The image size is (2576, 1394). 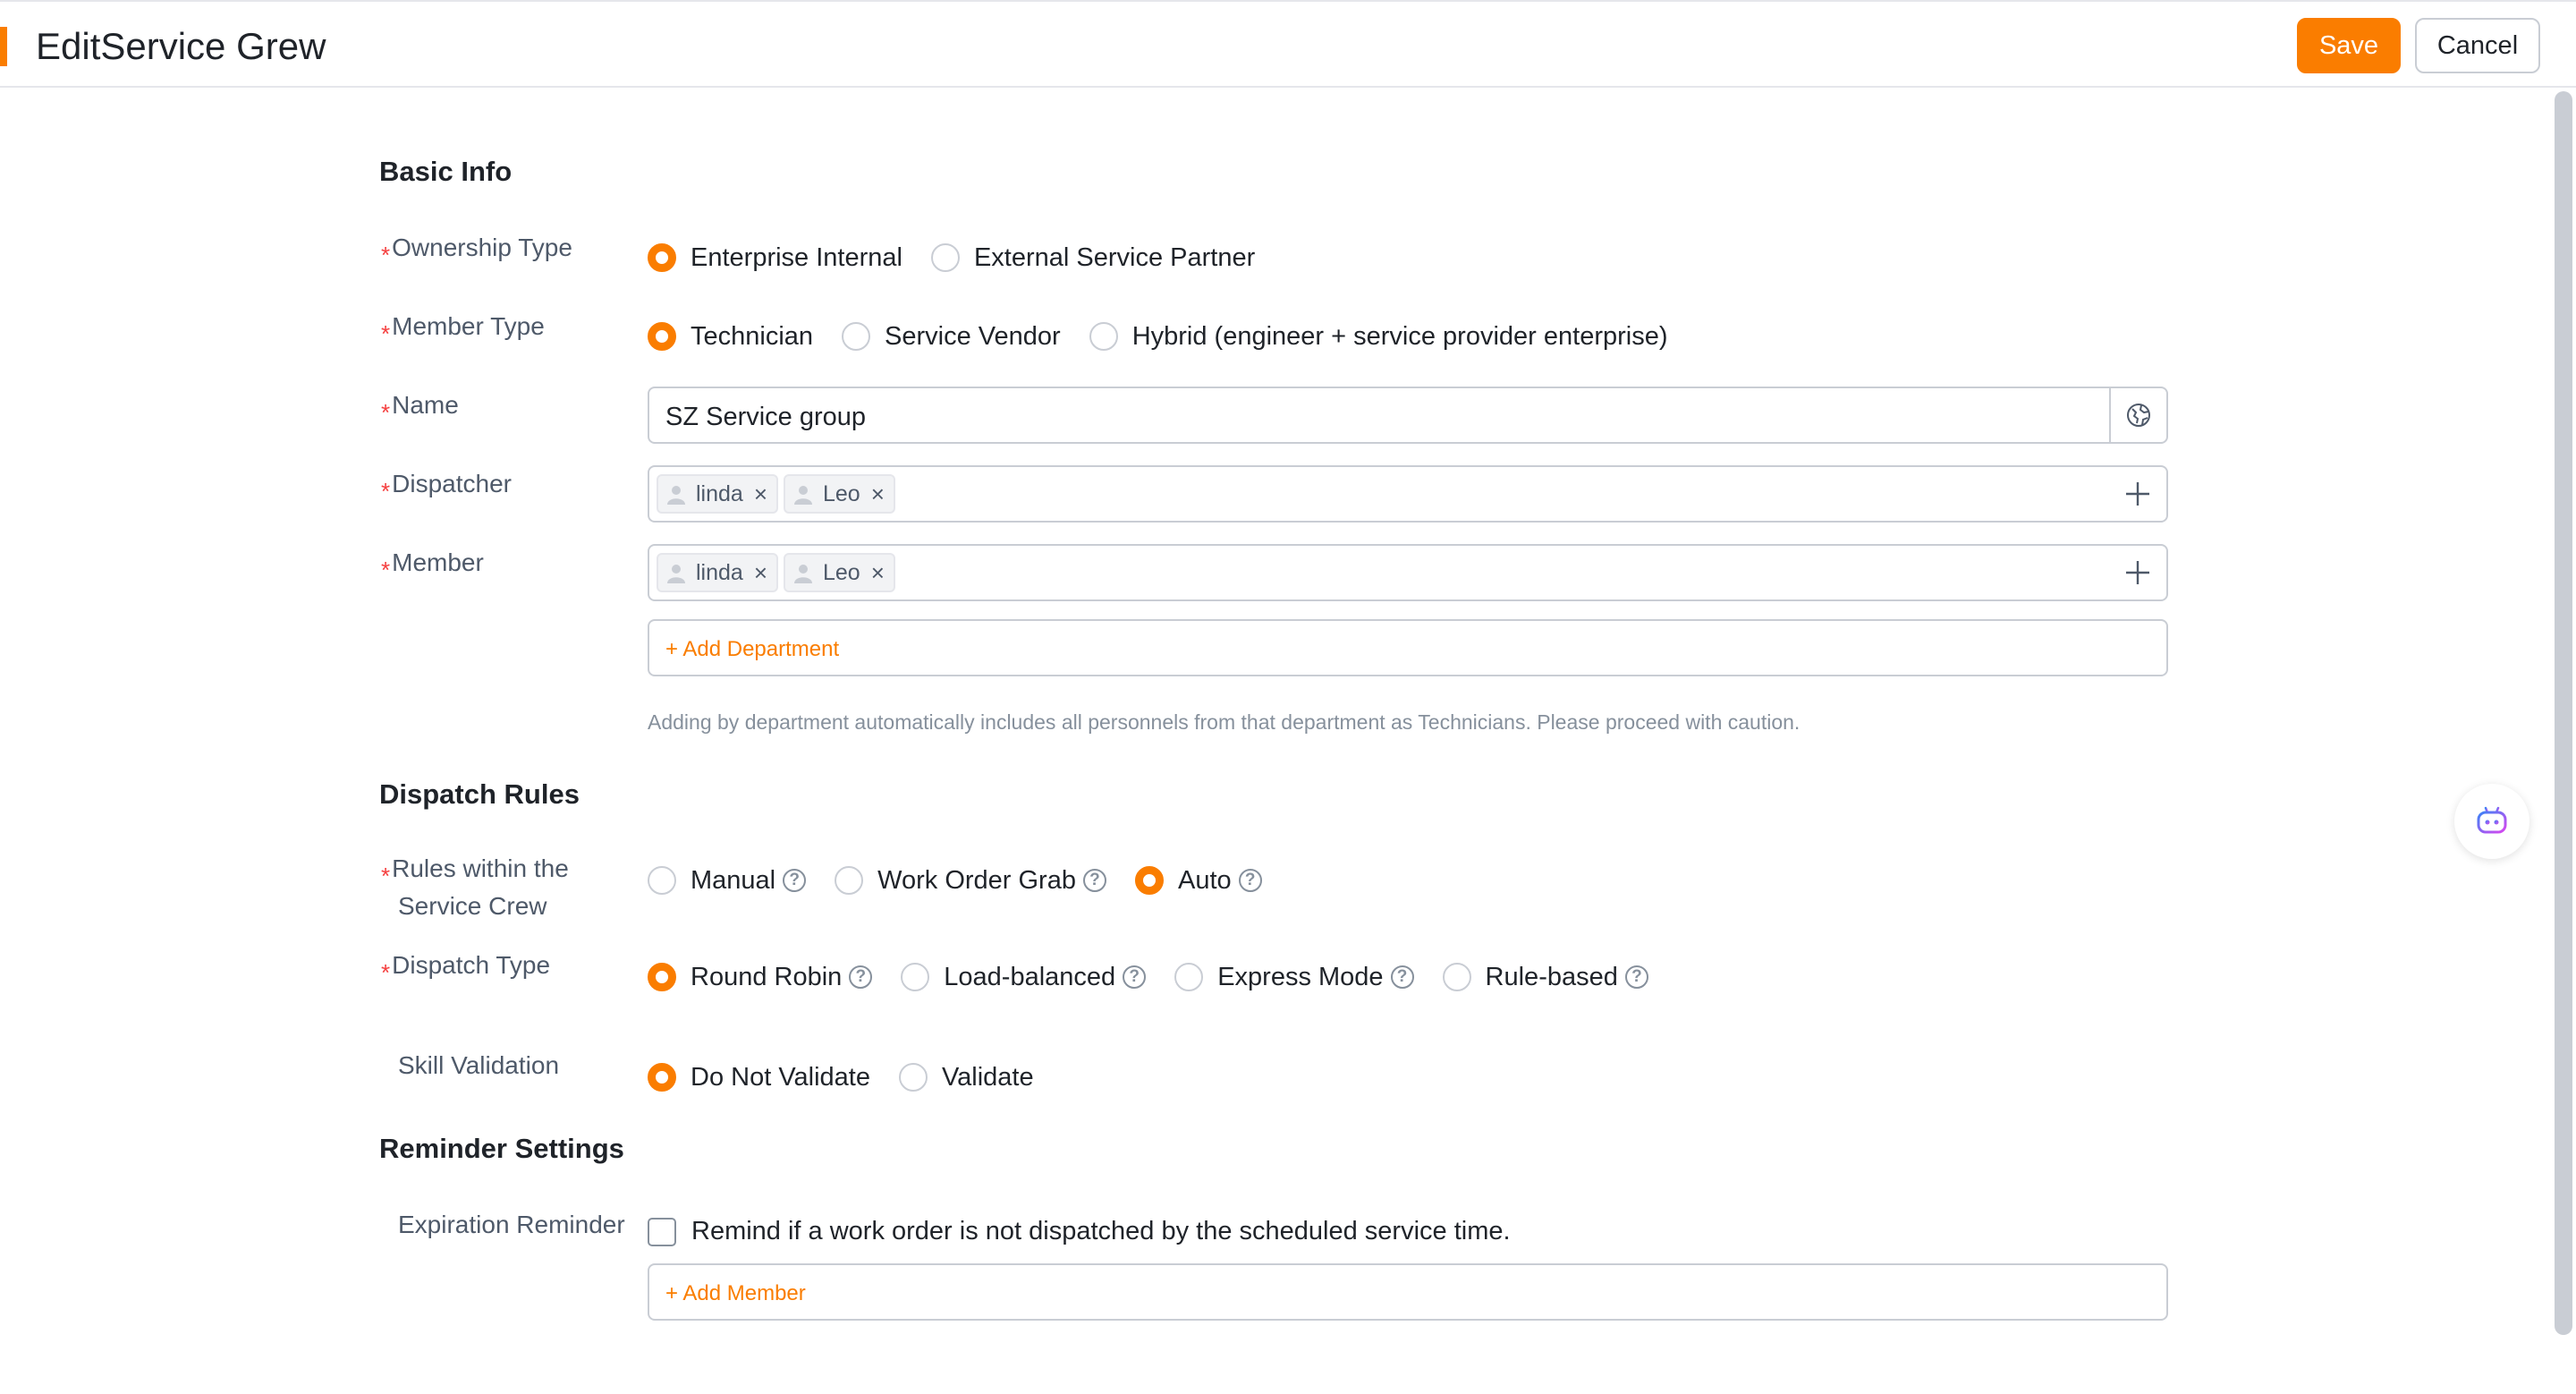 What do you see at coordinates (730, 337) in the screenshot?
I see `radio-technician: Technician` at bounding box center [730, 337].